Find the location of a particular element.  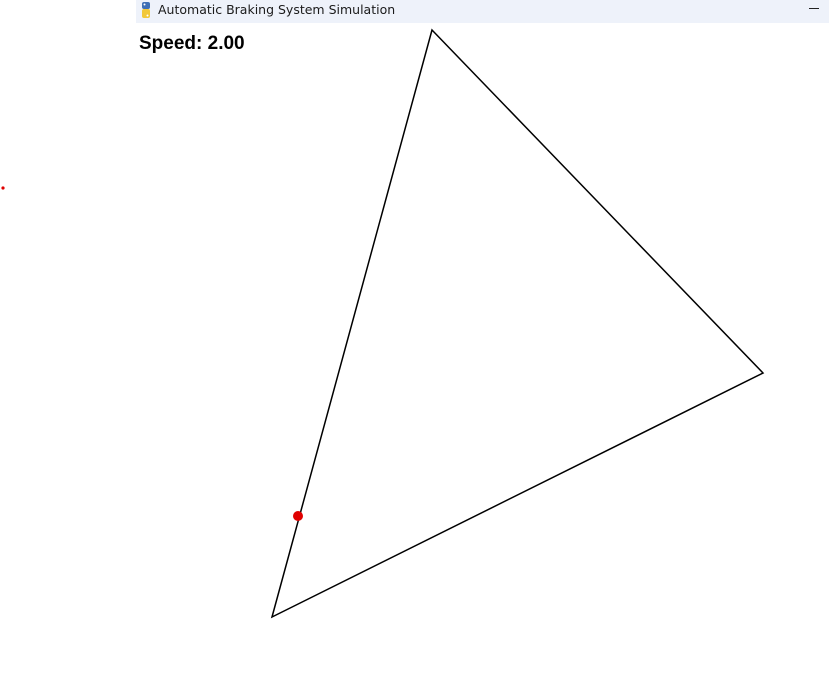

python-icon is located at coordinates (146, 10).